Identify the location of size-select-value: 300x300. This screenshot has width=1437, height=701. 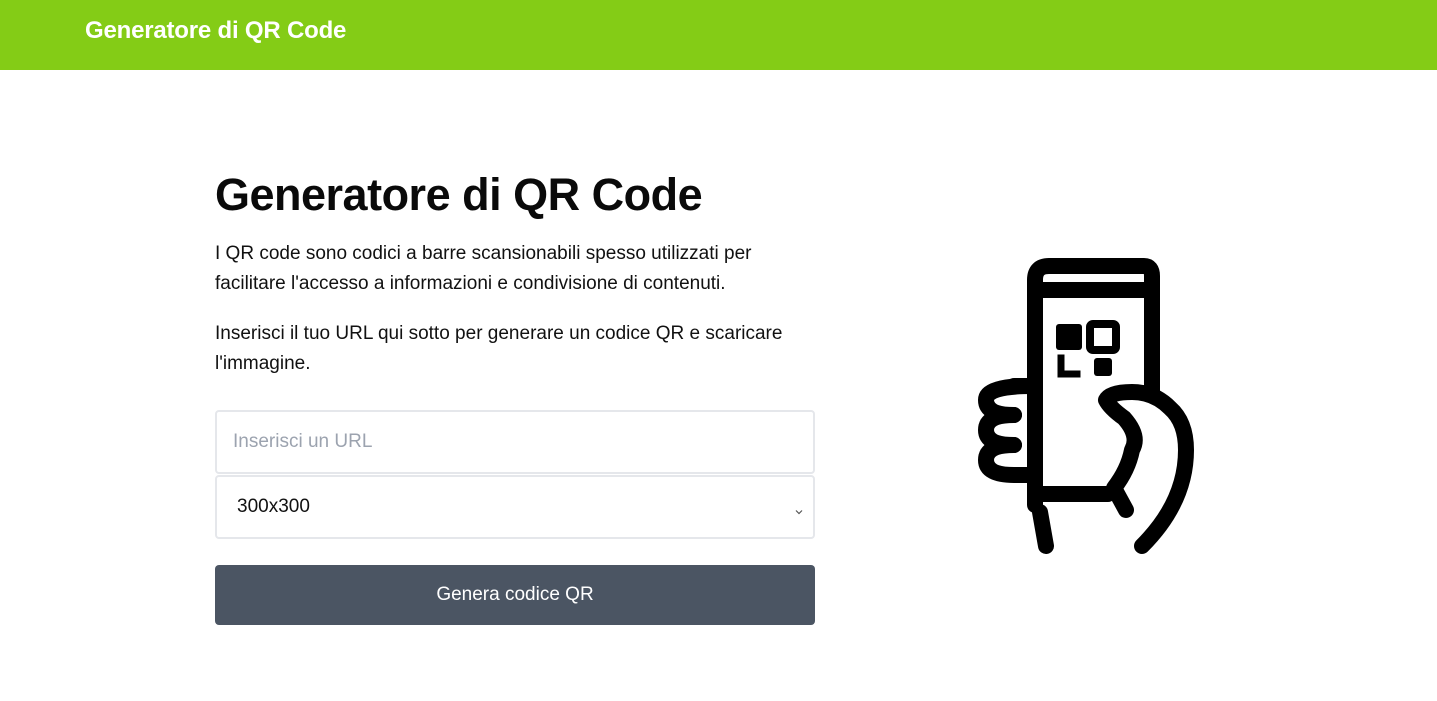
(273, 506).